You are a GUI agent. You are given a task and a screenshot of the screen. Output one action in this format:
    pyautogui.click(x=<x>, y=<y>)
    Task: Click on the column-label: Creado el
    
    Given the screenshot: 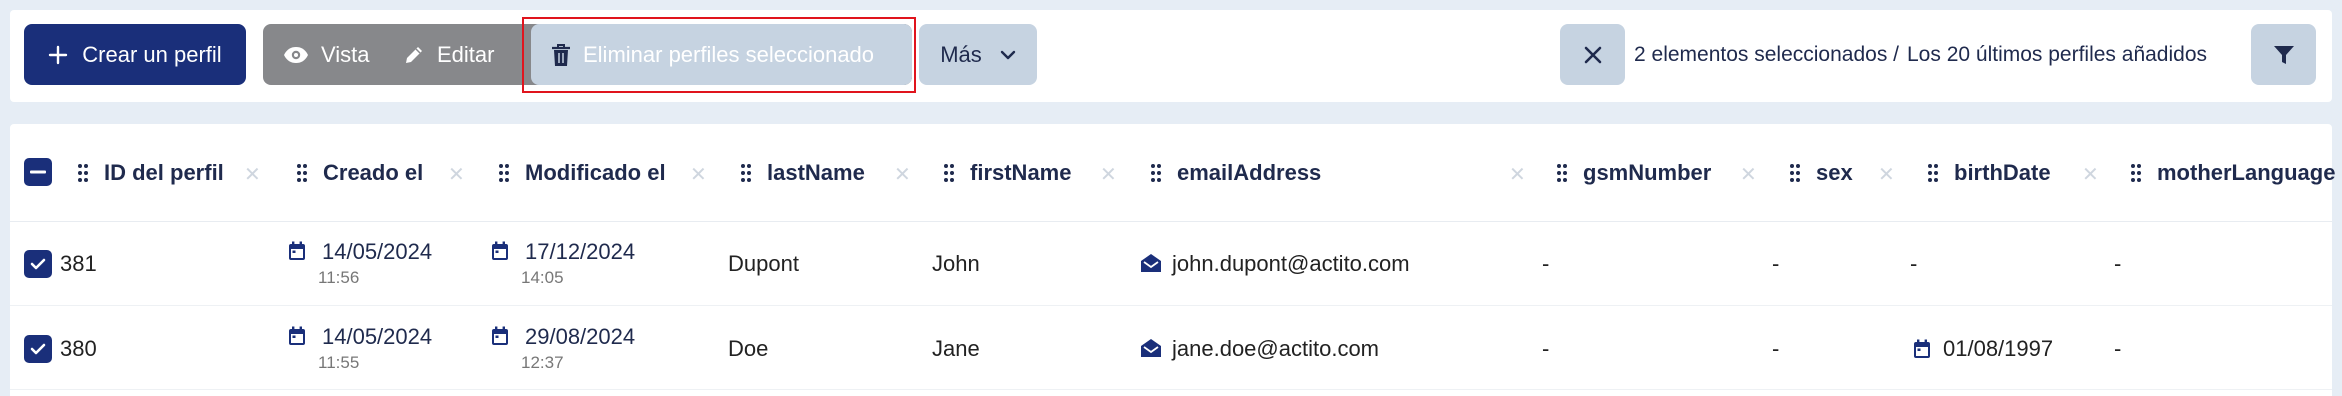 What is the action you would take?
    pyautogui.click(x=373, y=172)
    